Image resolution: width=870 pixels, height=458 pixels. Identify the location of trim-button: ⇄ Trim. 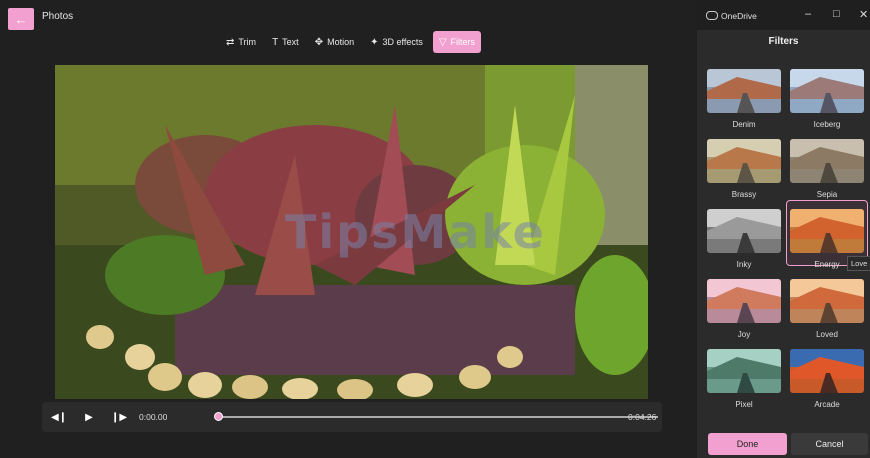
(241, 42).